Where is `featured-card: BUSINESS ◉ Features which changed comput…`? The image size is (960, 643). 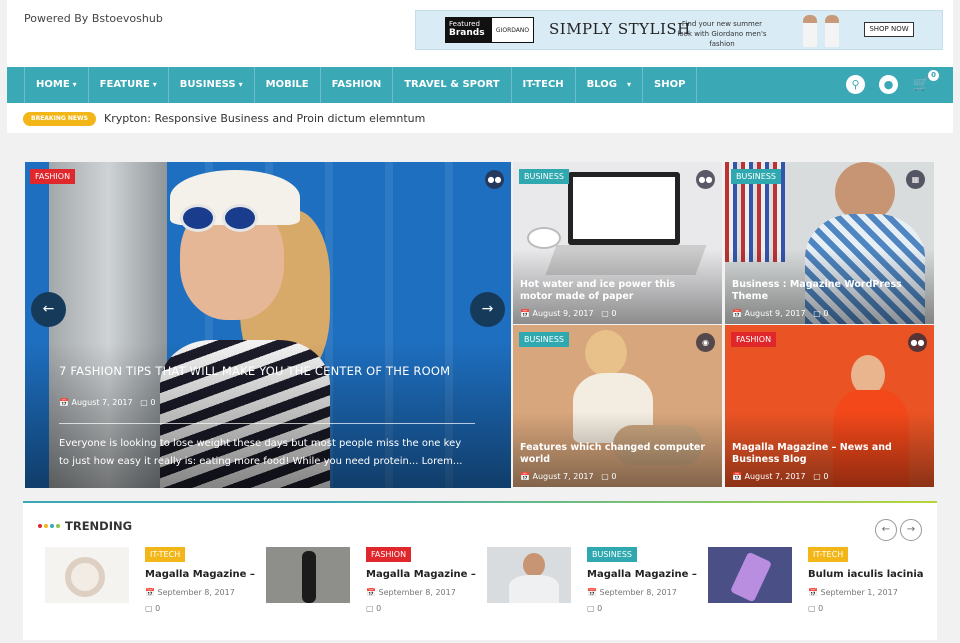 featured-card: BUSINESS ◉ Features which changed comput… is located at coordinates (617, 406).